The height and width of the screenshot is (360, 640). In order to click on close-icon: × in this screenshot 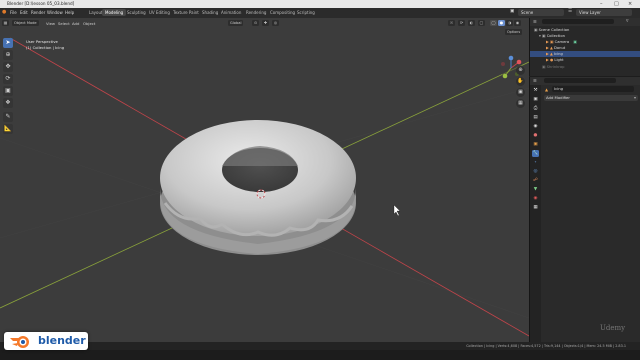, I will do `click(630, 4)`.